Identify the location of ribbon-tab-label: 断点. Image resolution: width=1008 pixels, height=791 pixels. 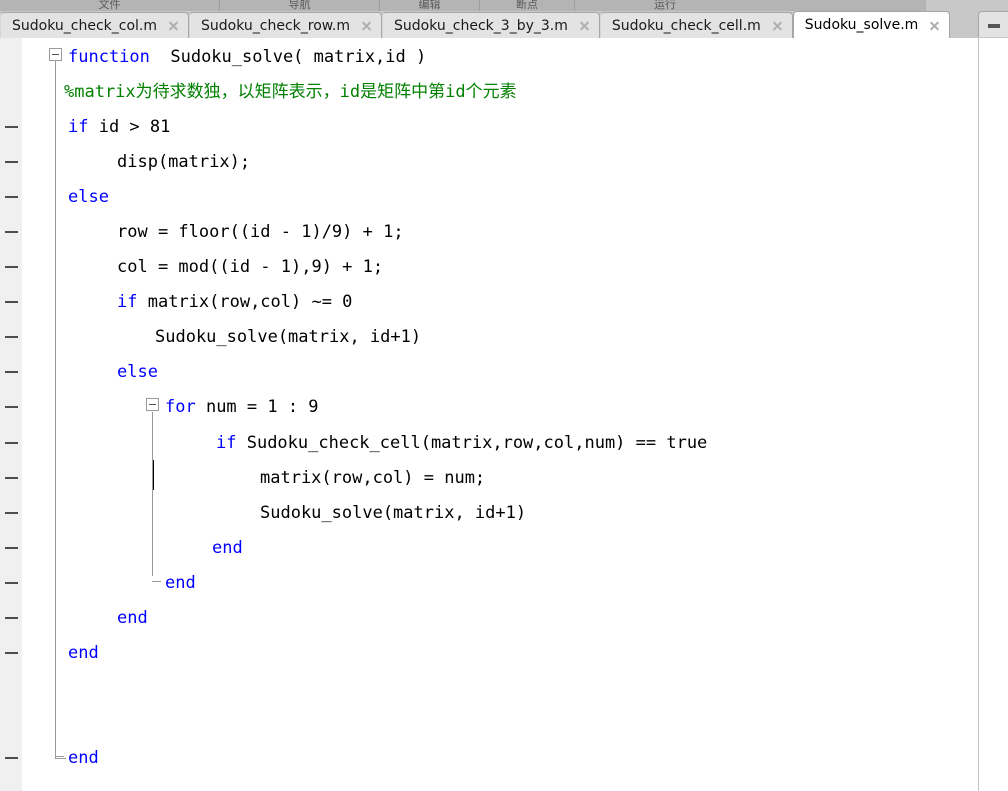
(527, 5).